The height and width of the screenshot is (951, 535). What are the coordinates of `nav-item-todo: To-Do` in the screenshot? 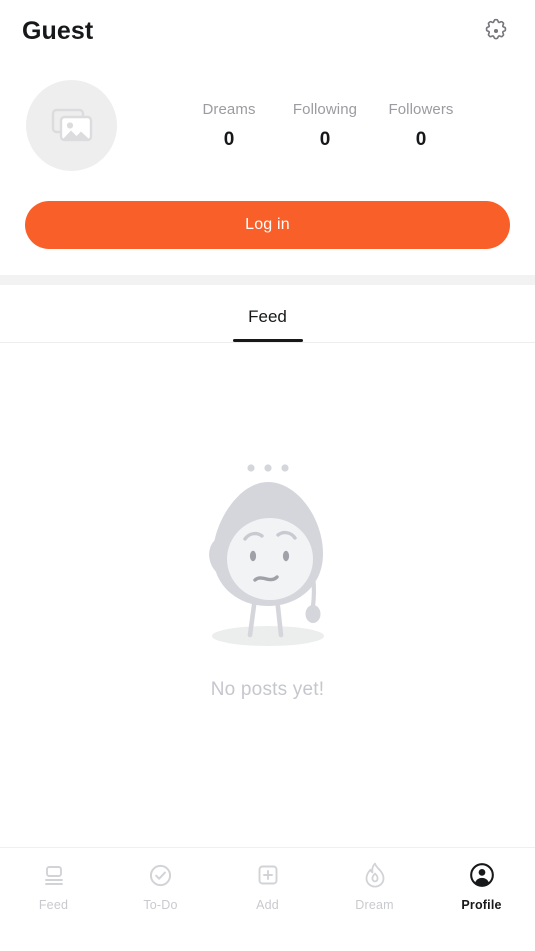 It's located at (160, 886).